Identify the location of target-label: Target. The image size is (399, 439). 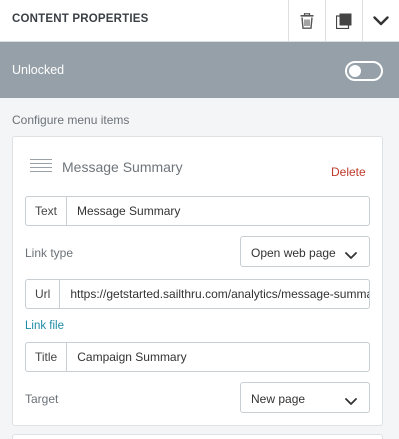
(42, 399).